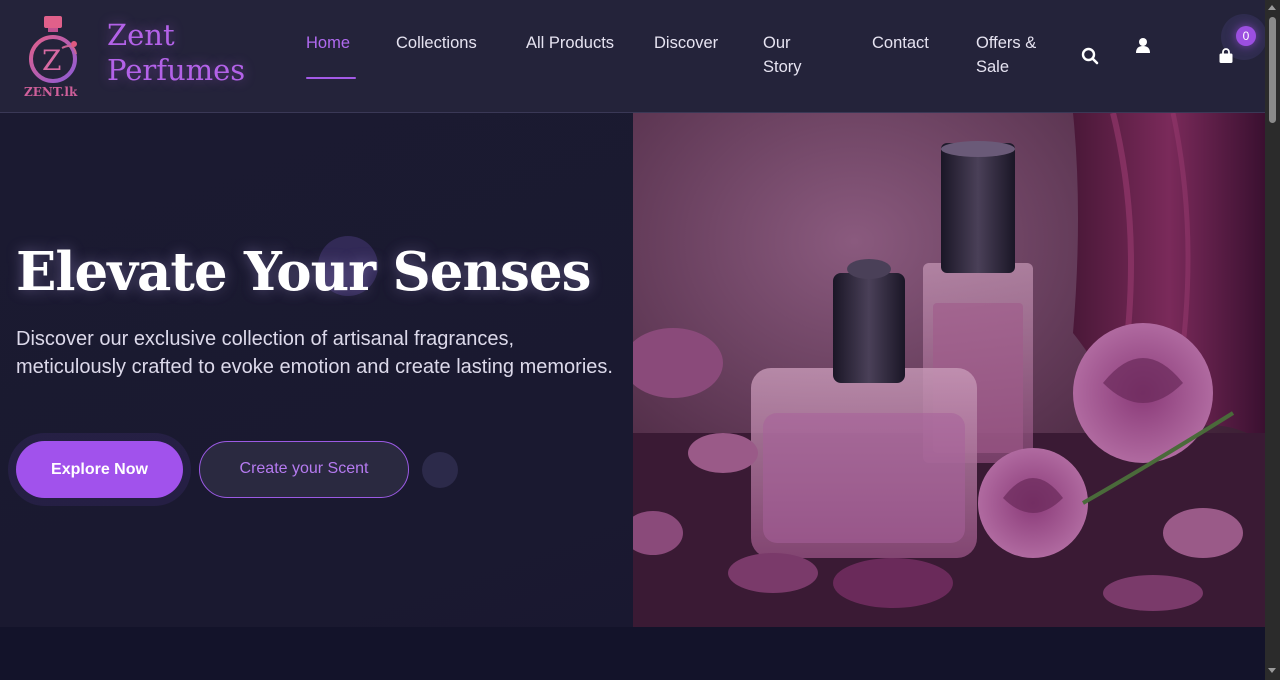  Describe the element at coordinates (1272, 670) in the screenshot. I see `scroll-down-arrow-icon` at that location.